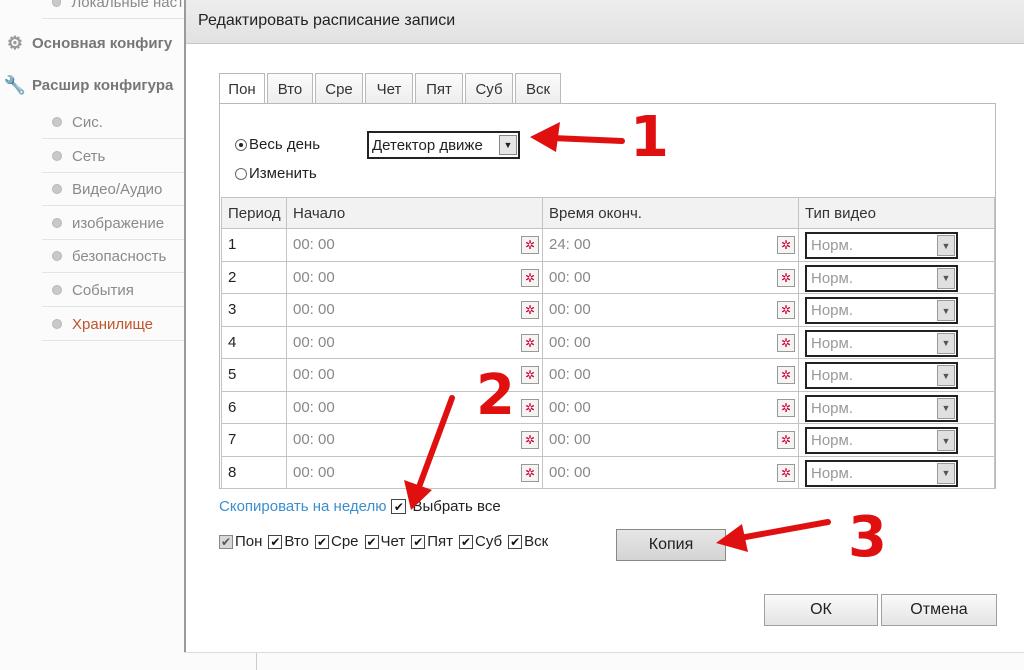 This screenshot has height=670, width=1024. Describe the element at coordinates (443, 145) in the screenshot. I see `record-type-select: Детектор движе ▼` at that location.